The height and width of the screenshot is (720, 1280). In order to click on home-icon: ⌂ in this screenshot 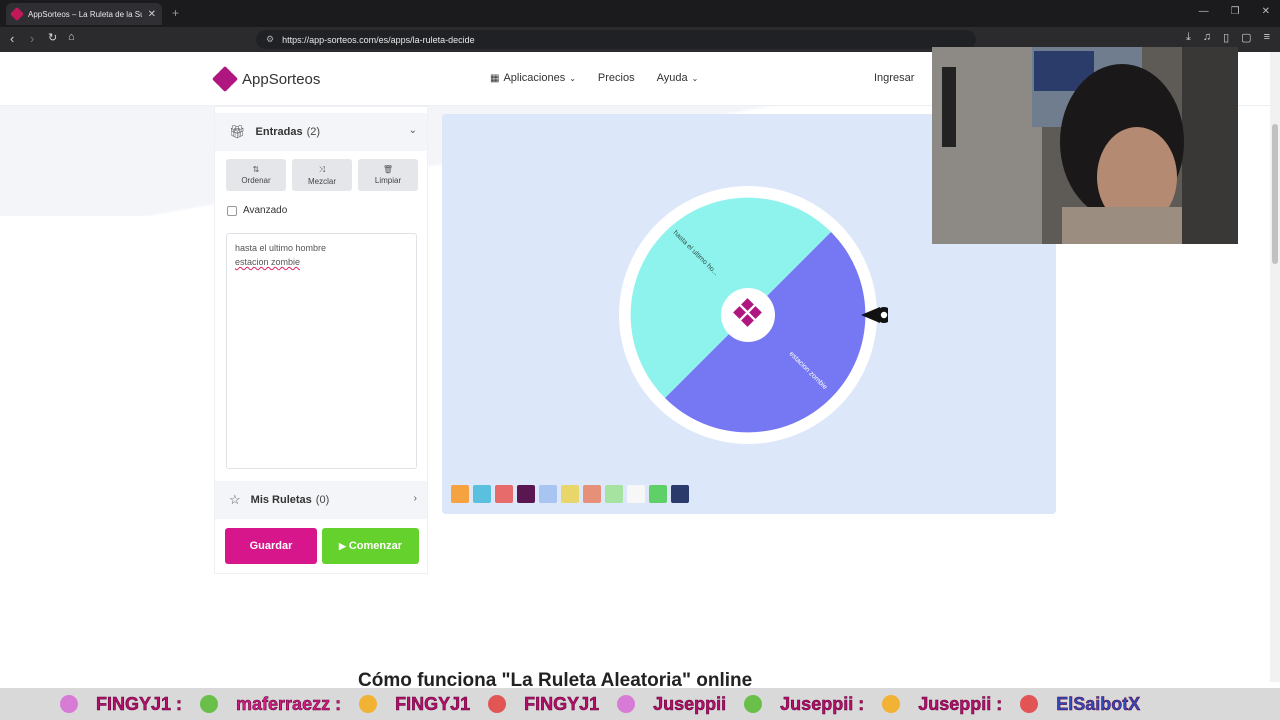, I will do `click(71, 37)`.